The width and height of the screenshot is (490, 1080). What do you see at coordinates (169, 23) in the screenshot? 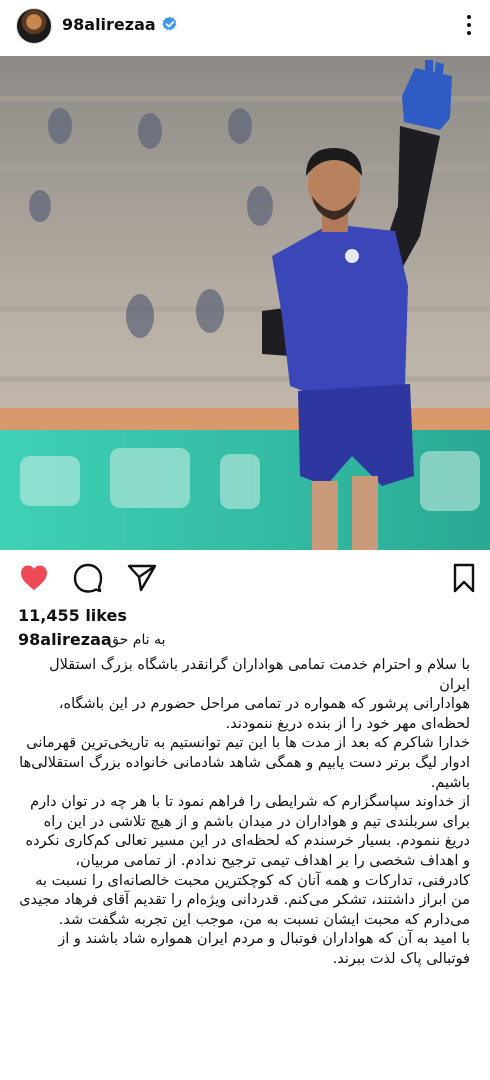
I see `verified-badge-icon` at bounding box center [169, 23].